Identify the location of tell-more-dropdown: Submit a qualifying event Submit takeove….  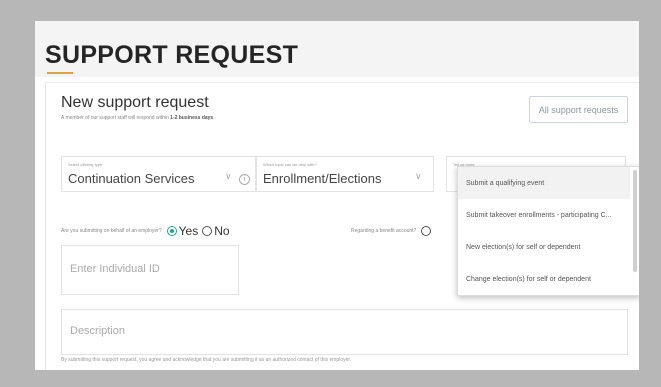
(548, 231).